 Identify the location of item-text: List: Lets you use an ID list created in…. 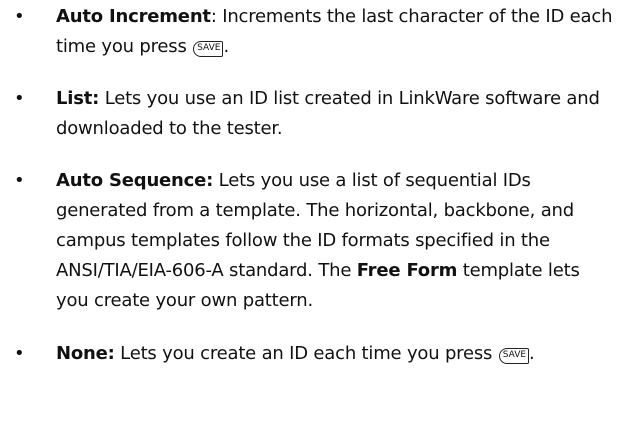
(336, 114).